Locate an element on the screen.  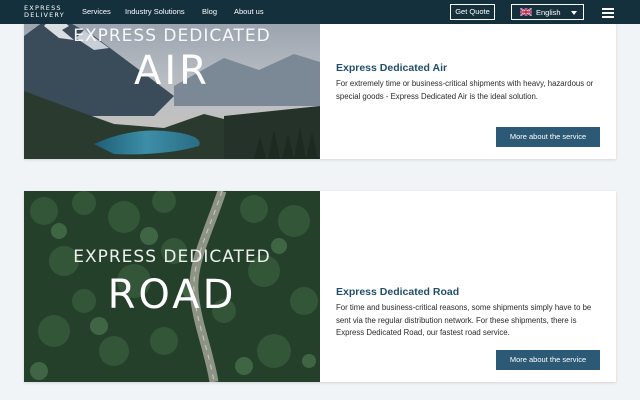
language-selector: English is located at coordinates (547, 12).